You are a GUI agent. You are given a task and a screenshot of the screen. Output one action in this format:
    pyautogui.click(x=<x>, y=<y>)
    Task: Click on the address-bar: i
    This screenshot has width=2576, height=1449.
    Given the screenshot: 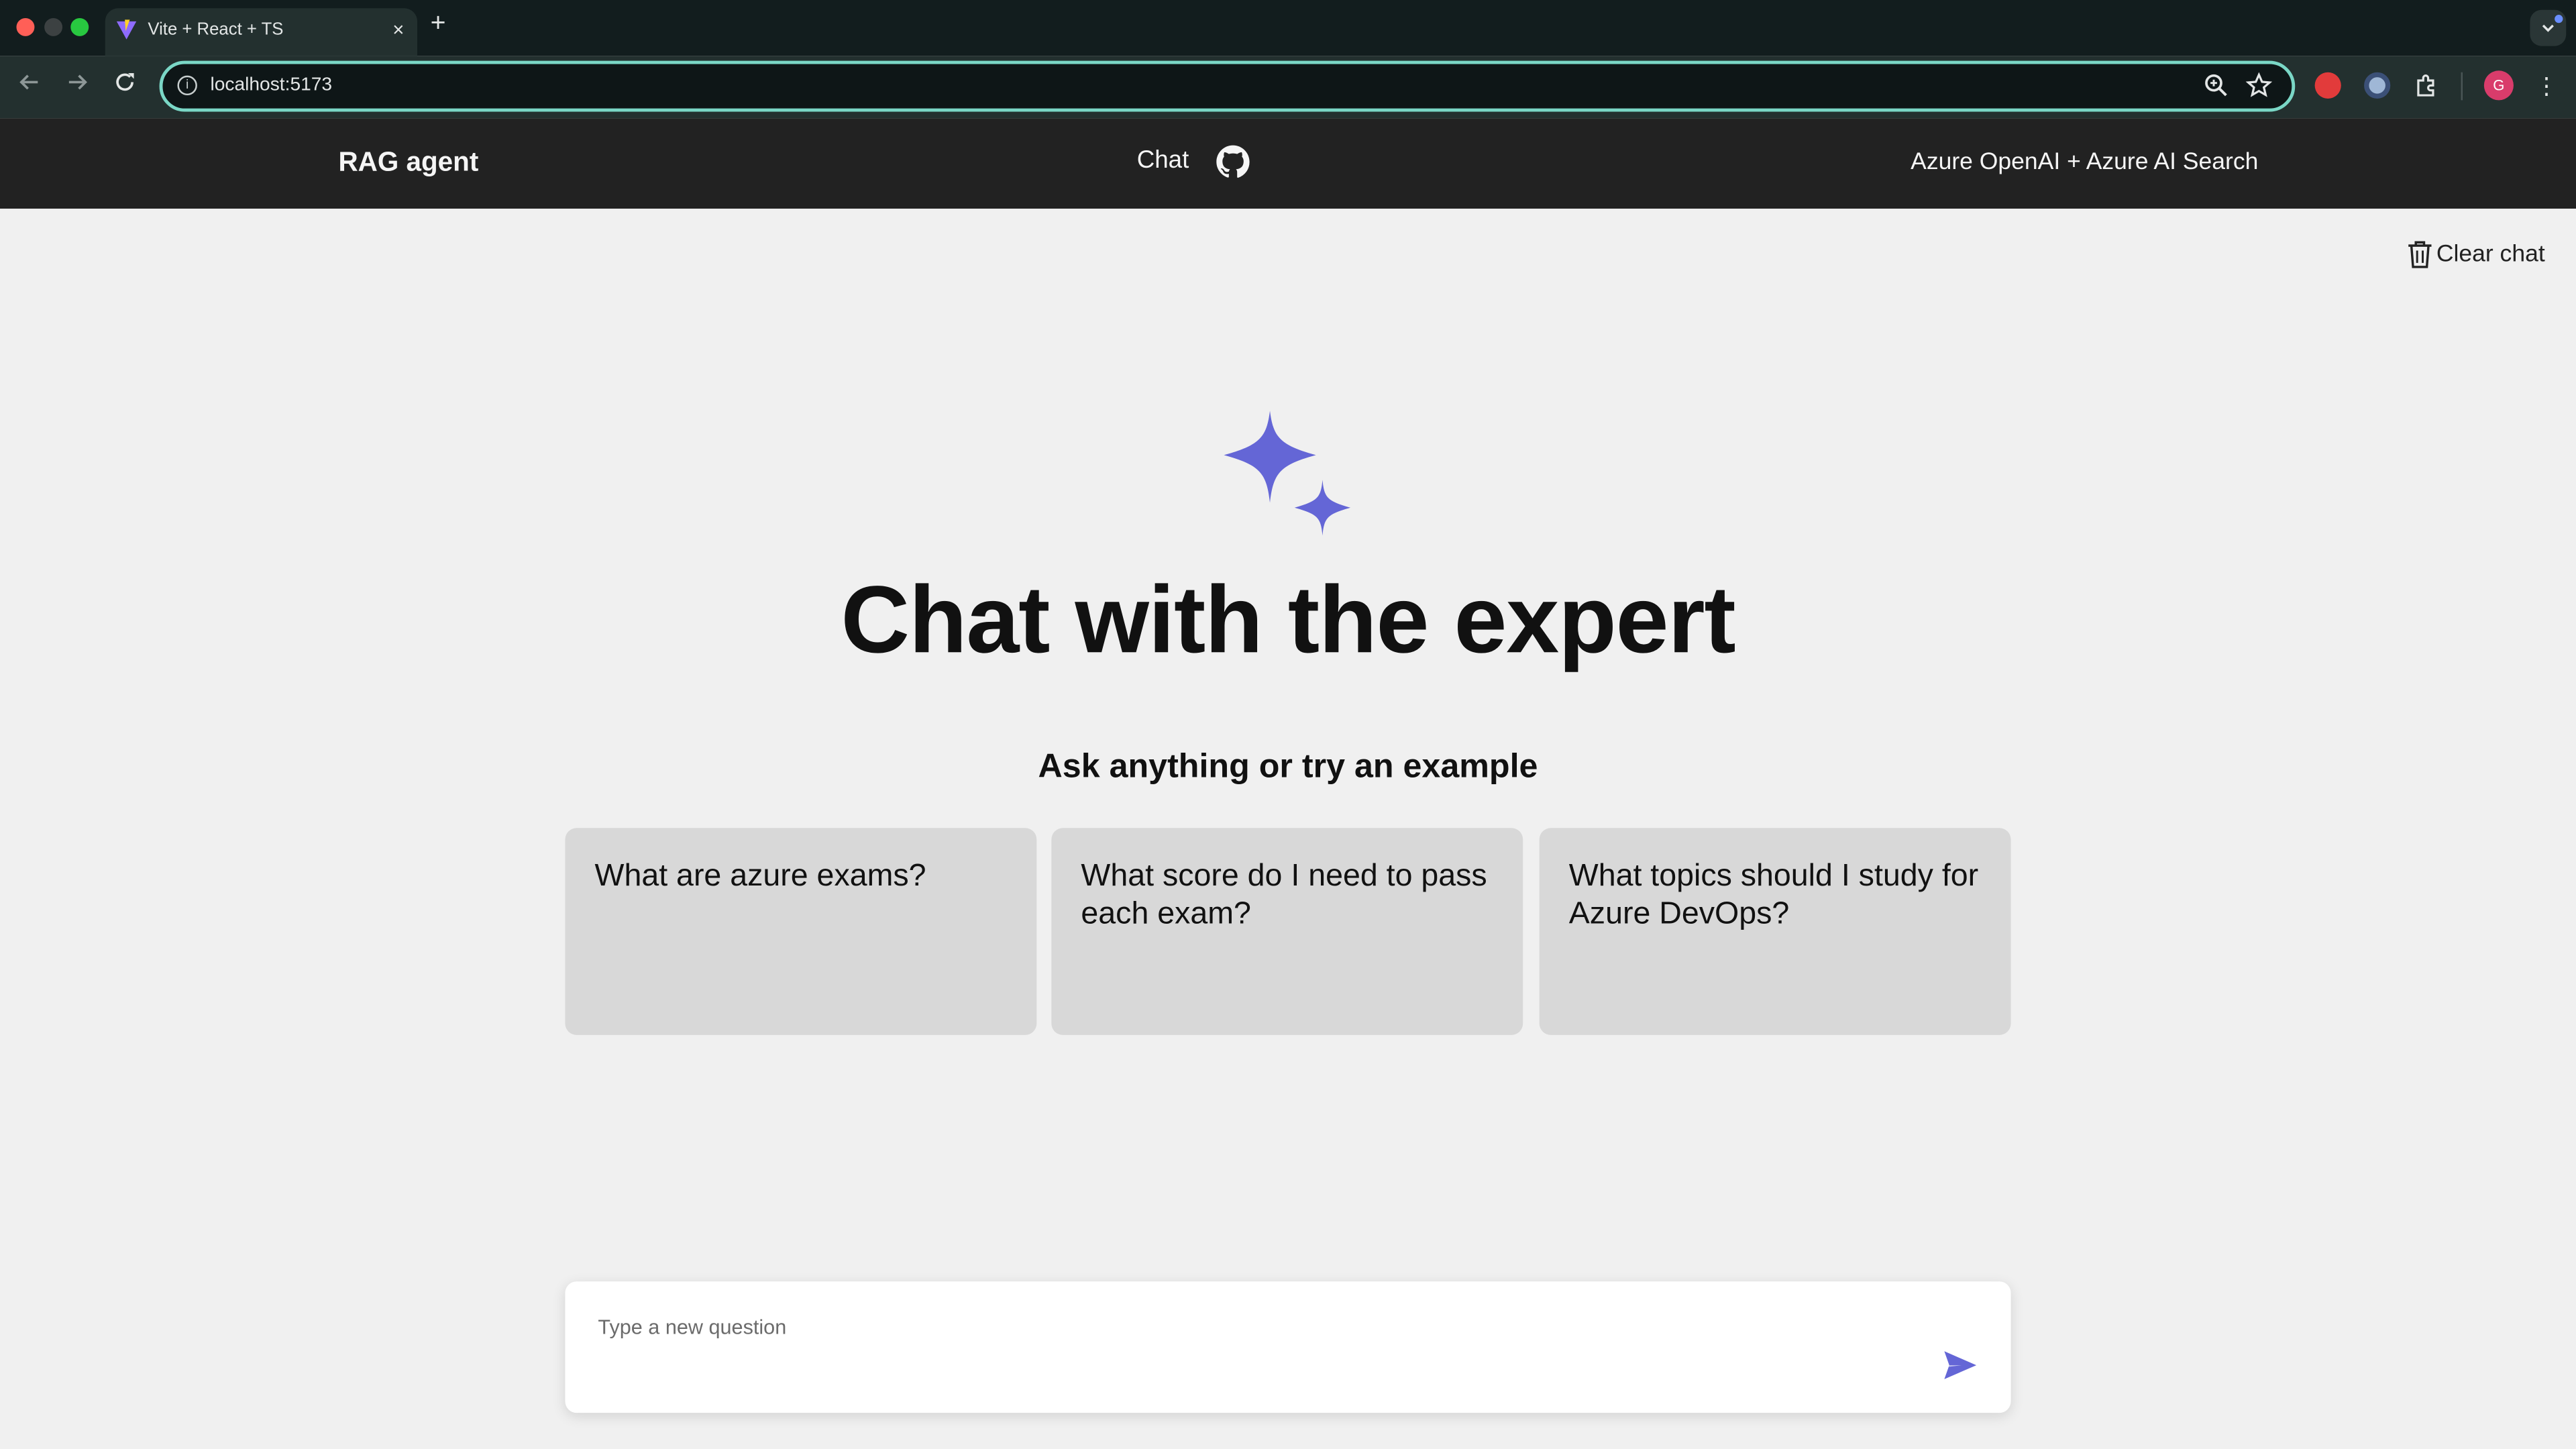 What is the action you would take?
    pyautogui.click(x=1227, y=86)
    